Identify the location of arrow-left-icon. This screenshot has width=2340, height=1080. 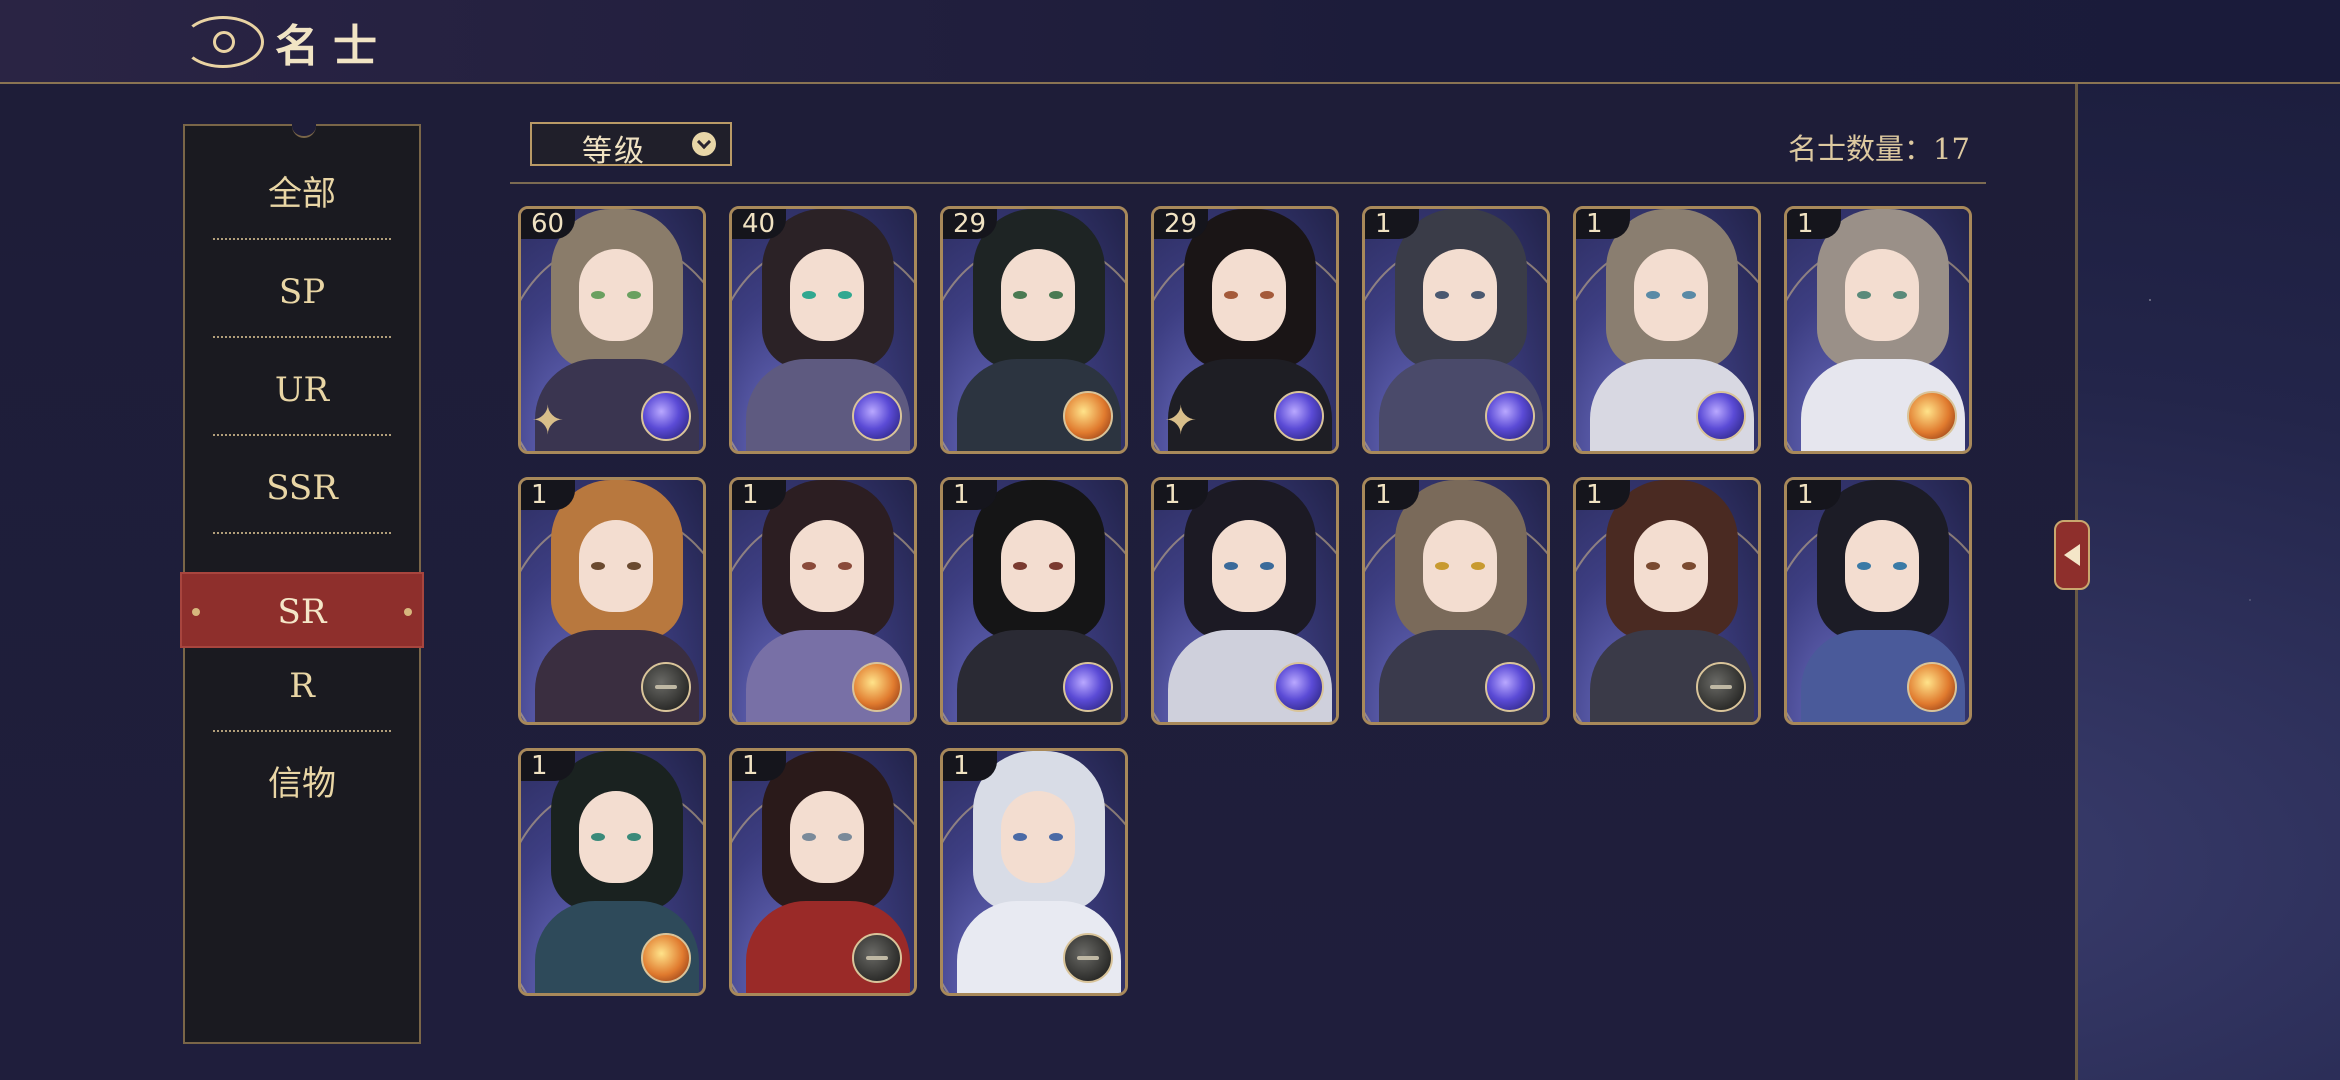
(2072, 555).